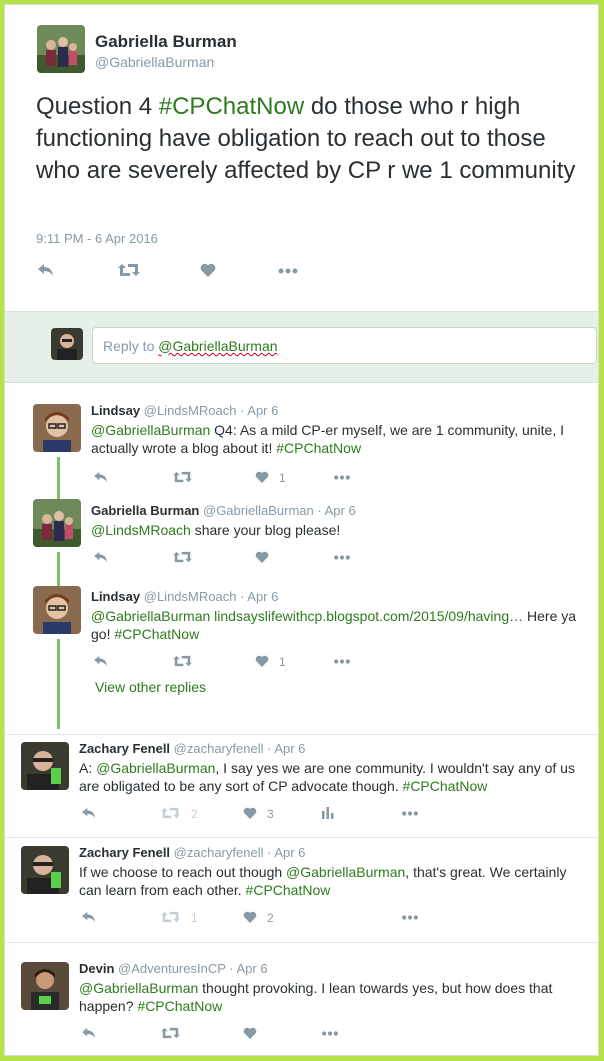 This screenshot has width=604, height=1061. I want to click on view-other-replies-link: View other replies, so click(150, 687).